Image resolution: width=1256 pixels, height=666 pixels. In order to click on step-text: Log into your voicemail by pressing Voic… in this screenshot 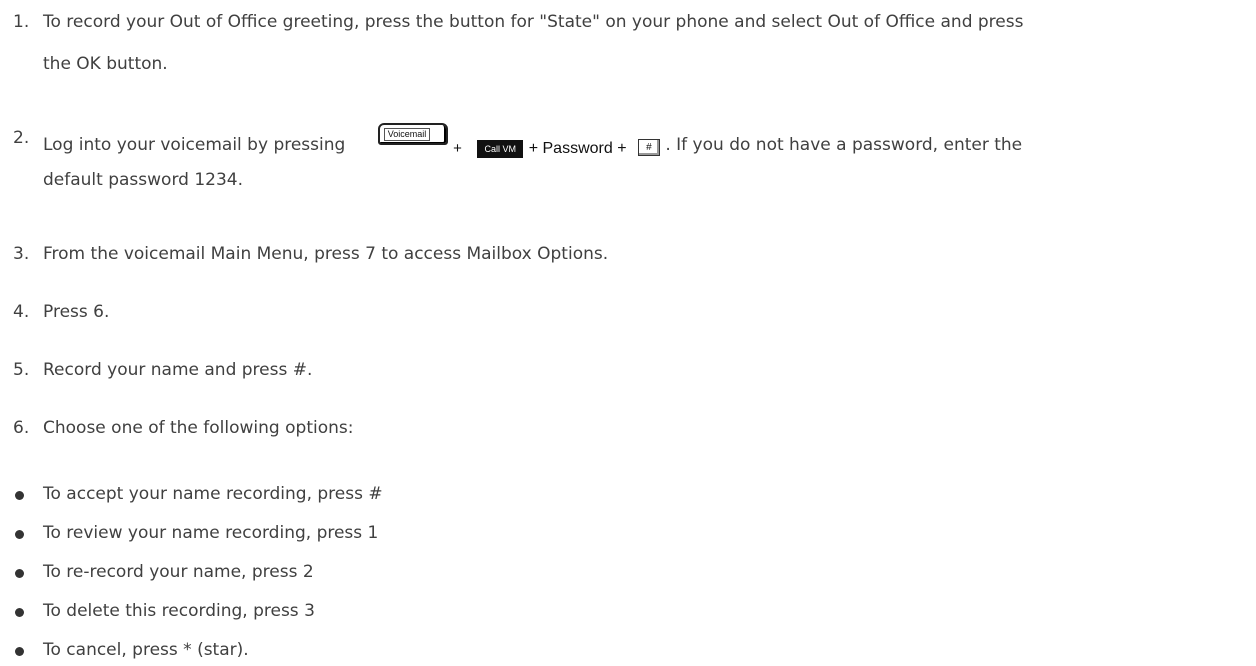, I will do `click(533, 140)`.